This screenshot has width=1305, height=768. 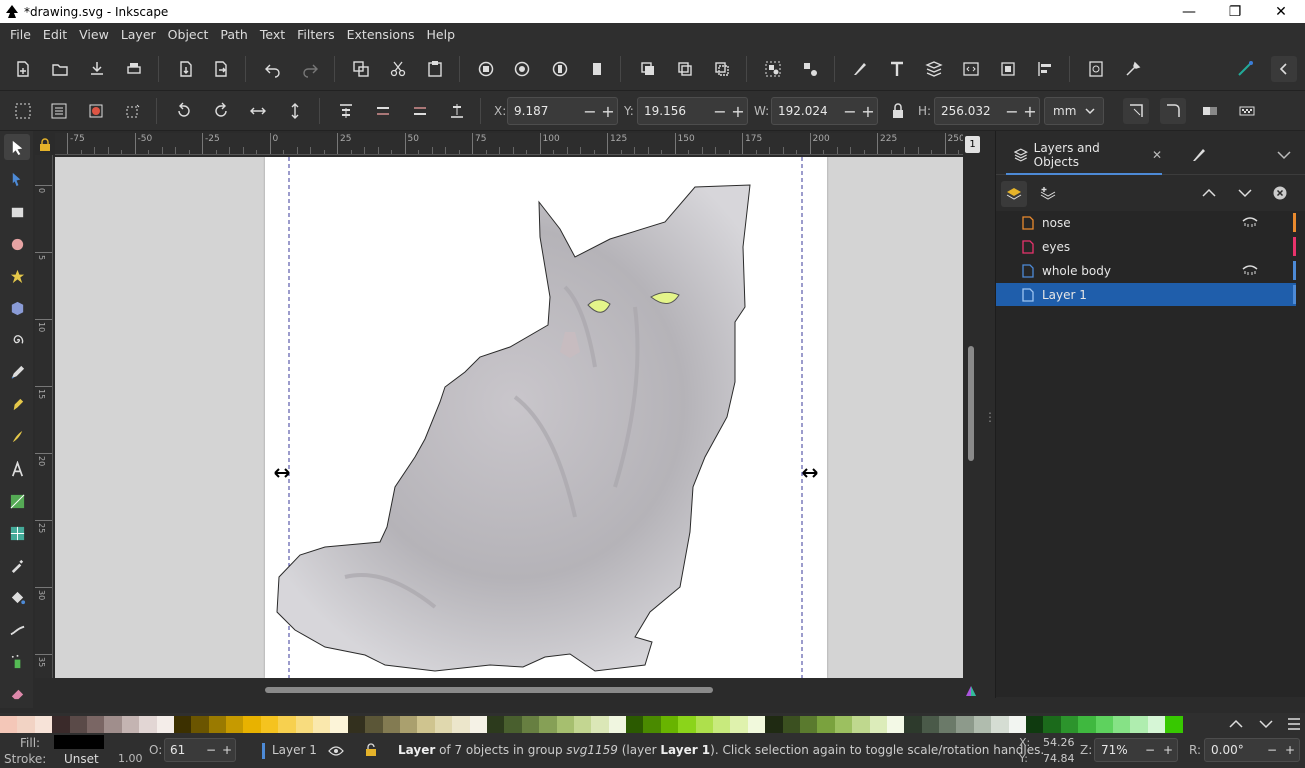 What do you see at coordinates (1266, 724) in the screenshot?
I see `palette-down-icon` at bounding box center [1266, 724].